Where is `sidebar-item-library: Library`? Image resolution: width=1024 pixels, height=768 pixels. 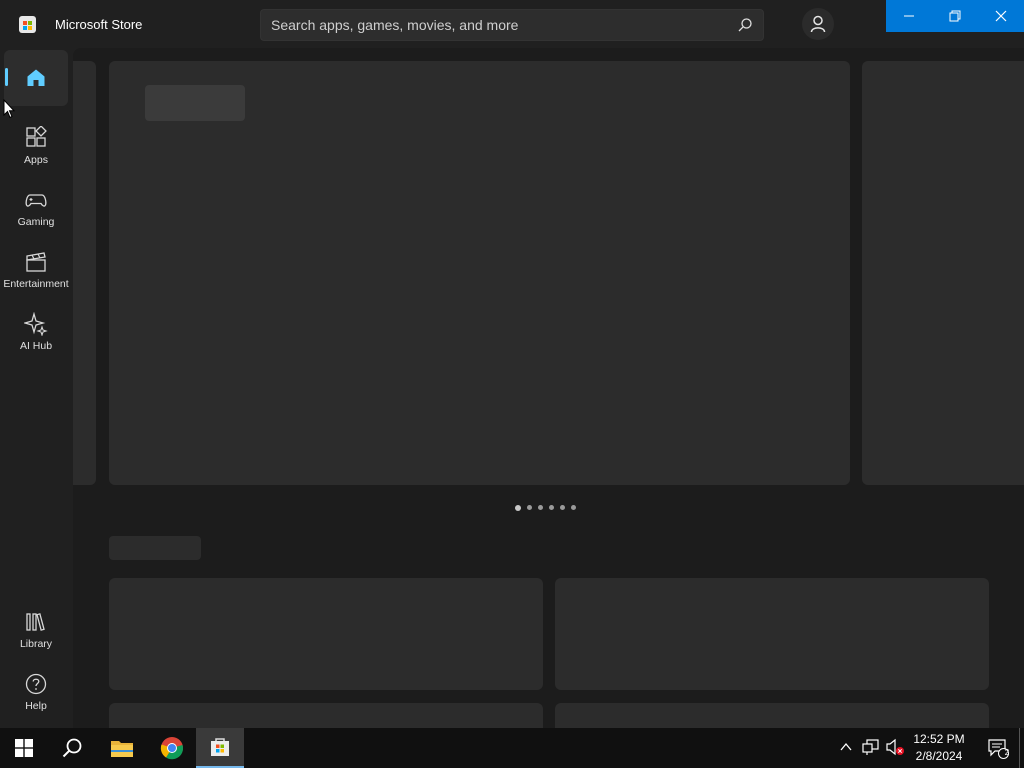 sidebar-item-library: Library is located at coordinates (36, 630).